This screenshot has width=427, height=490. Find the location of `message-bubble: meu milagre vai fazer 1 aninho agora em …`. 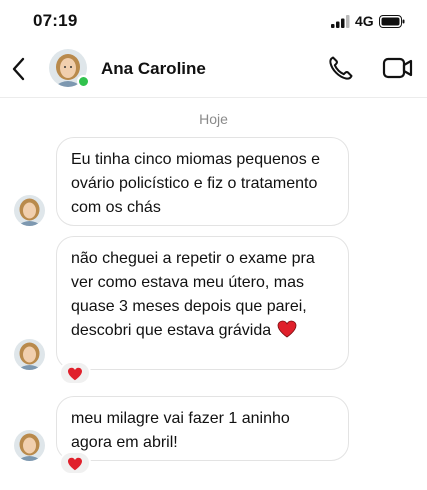

message-bubble: meu milagre vai fazer 1 aninho agora em … is located at coordinates (202, 428).